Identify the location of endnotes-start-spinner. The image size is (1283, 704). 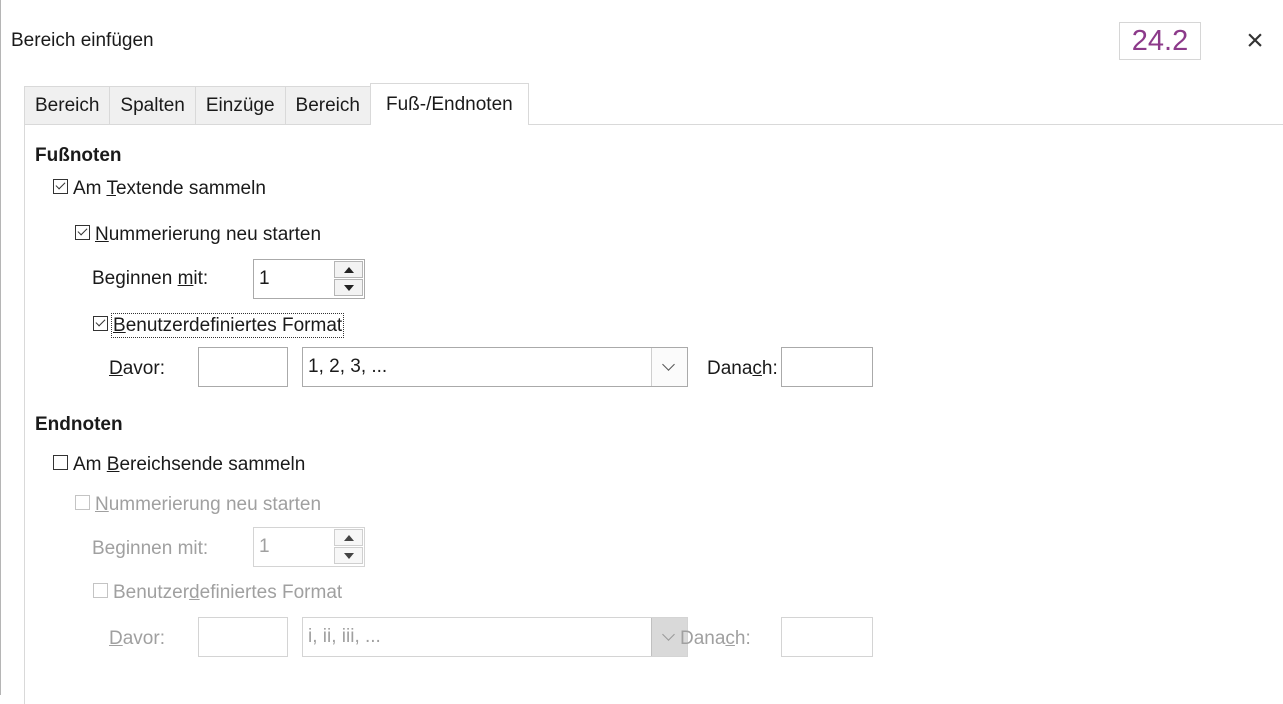
(349, 547).